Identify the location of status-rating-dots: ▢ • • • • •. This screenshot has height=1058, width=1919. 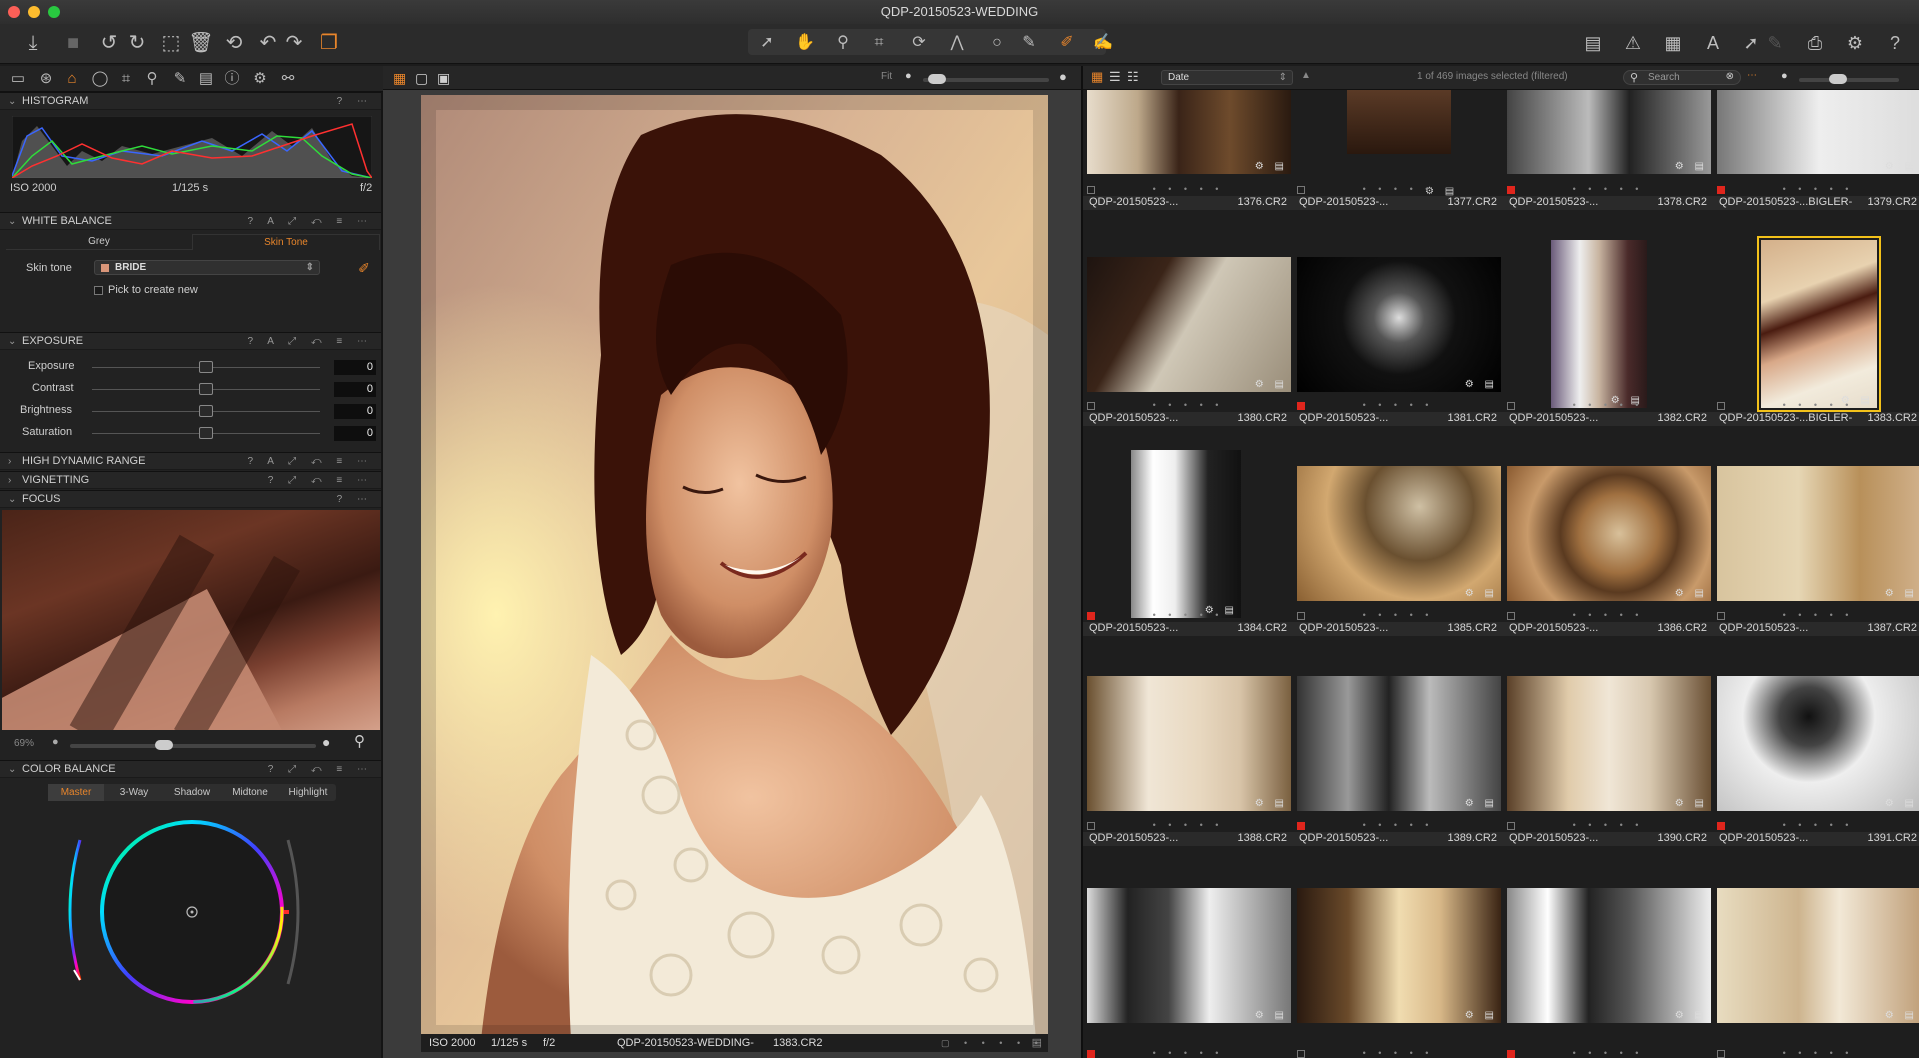
(992, 1043).